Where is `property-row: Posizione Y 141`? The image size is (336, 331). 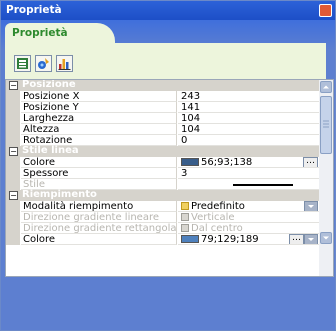 property-row: Posizione Y 141 is located at coordinates (162, 107).